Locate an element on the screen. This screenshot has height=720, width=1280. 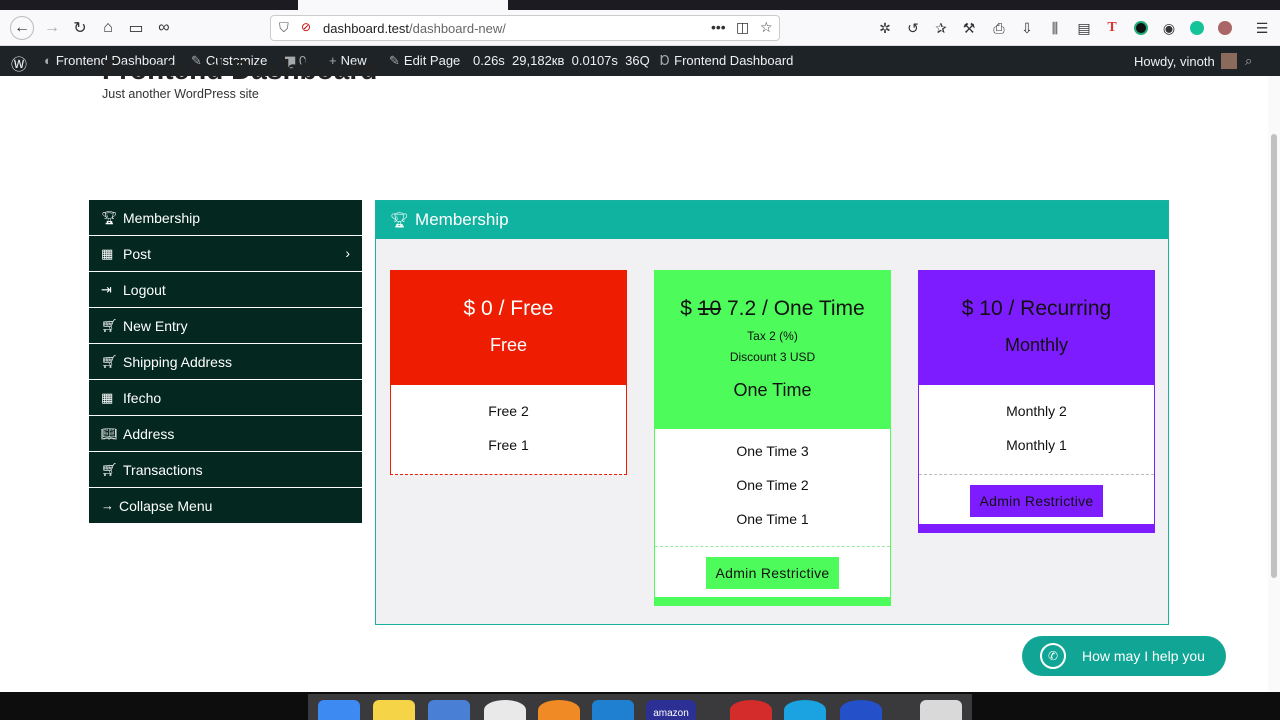
notes-icon is located at coordinates (394, 710).